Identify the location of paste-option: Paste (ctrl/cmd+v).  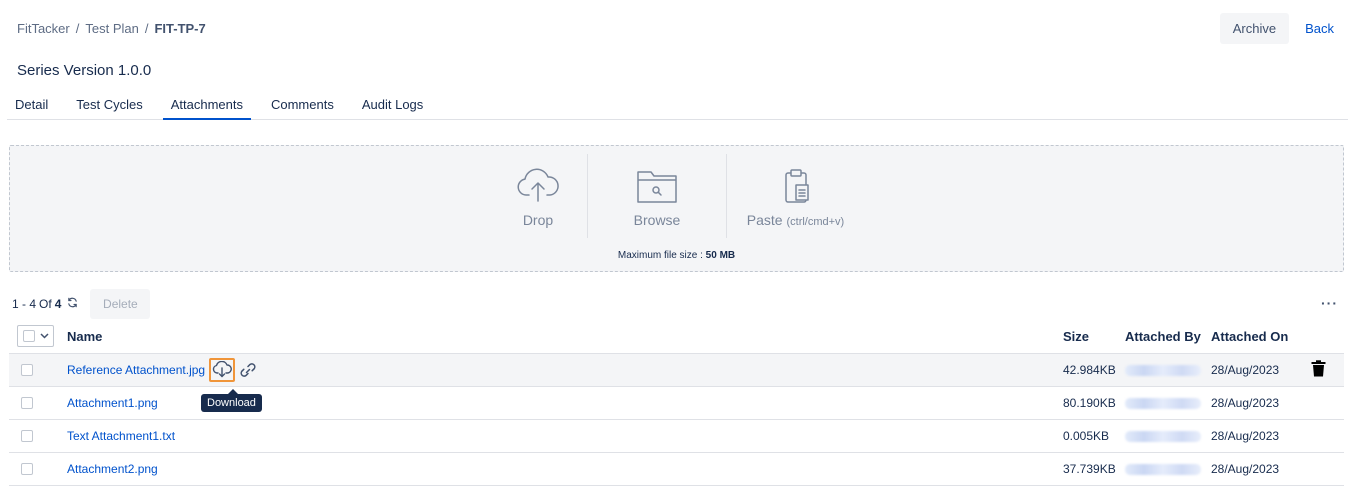
(795, 196).